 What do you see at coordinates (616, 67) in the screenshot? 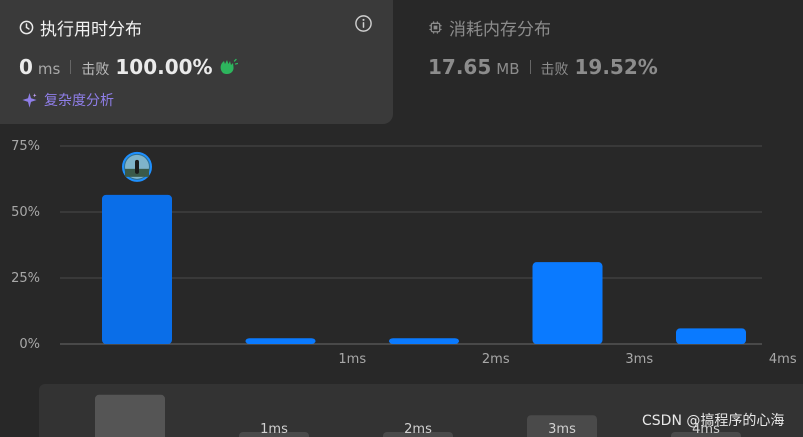
I see `memory-beat-value: 19.52%` at bounding box center [616, 67].